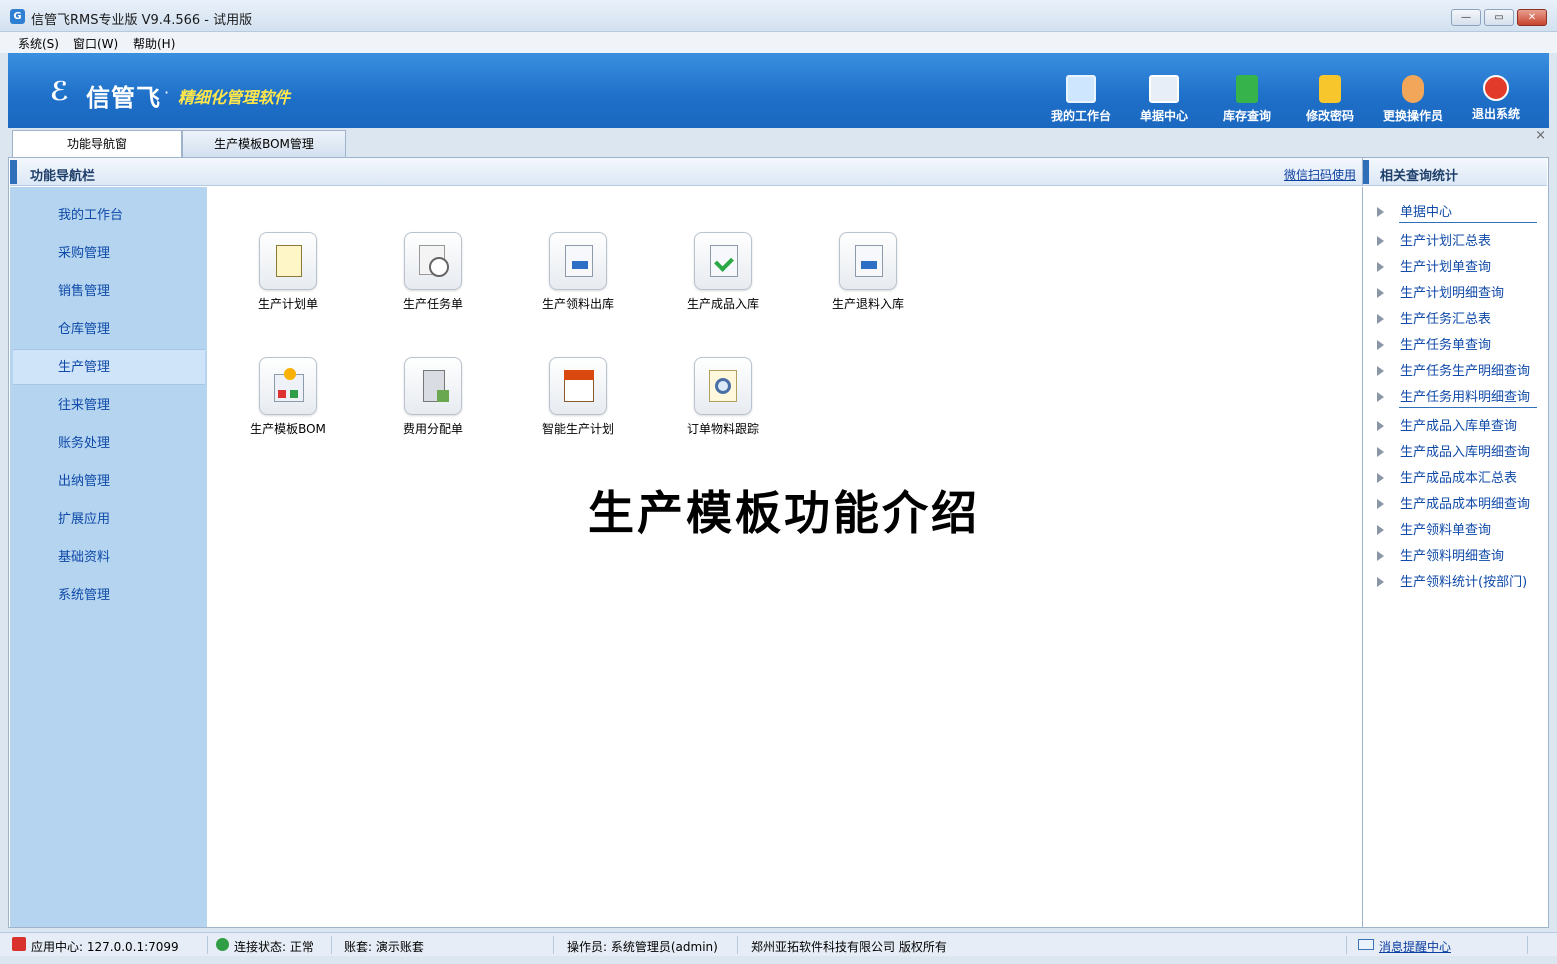 The width and height of the screenshot is (1557, 964). What do you see at coordinates (778, 42) in the screenshot?
I see `menu-bar: 系统(S) 窗口(W) 帮助(H)` at bounding box center [778, 42].